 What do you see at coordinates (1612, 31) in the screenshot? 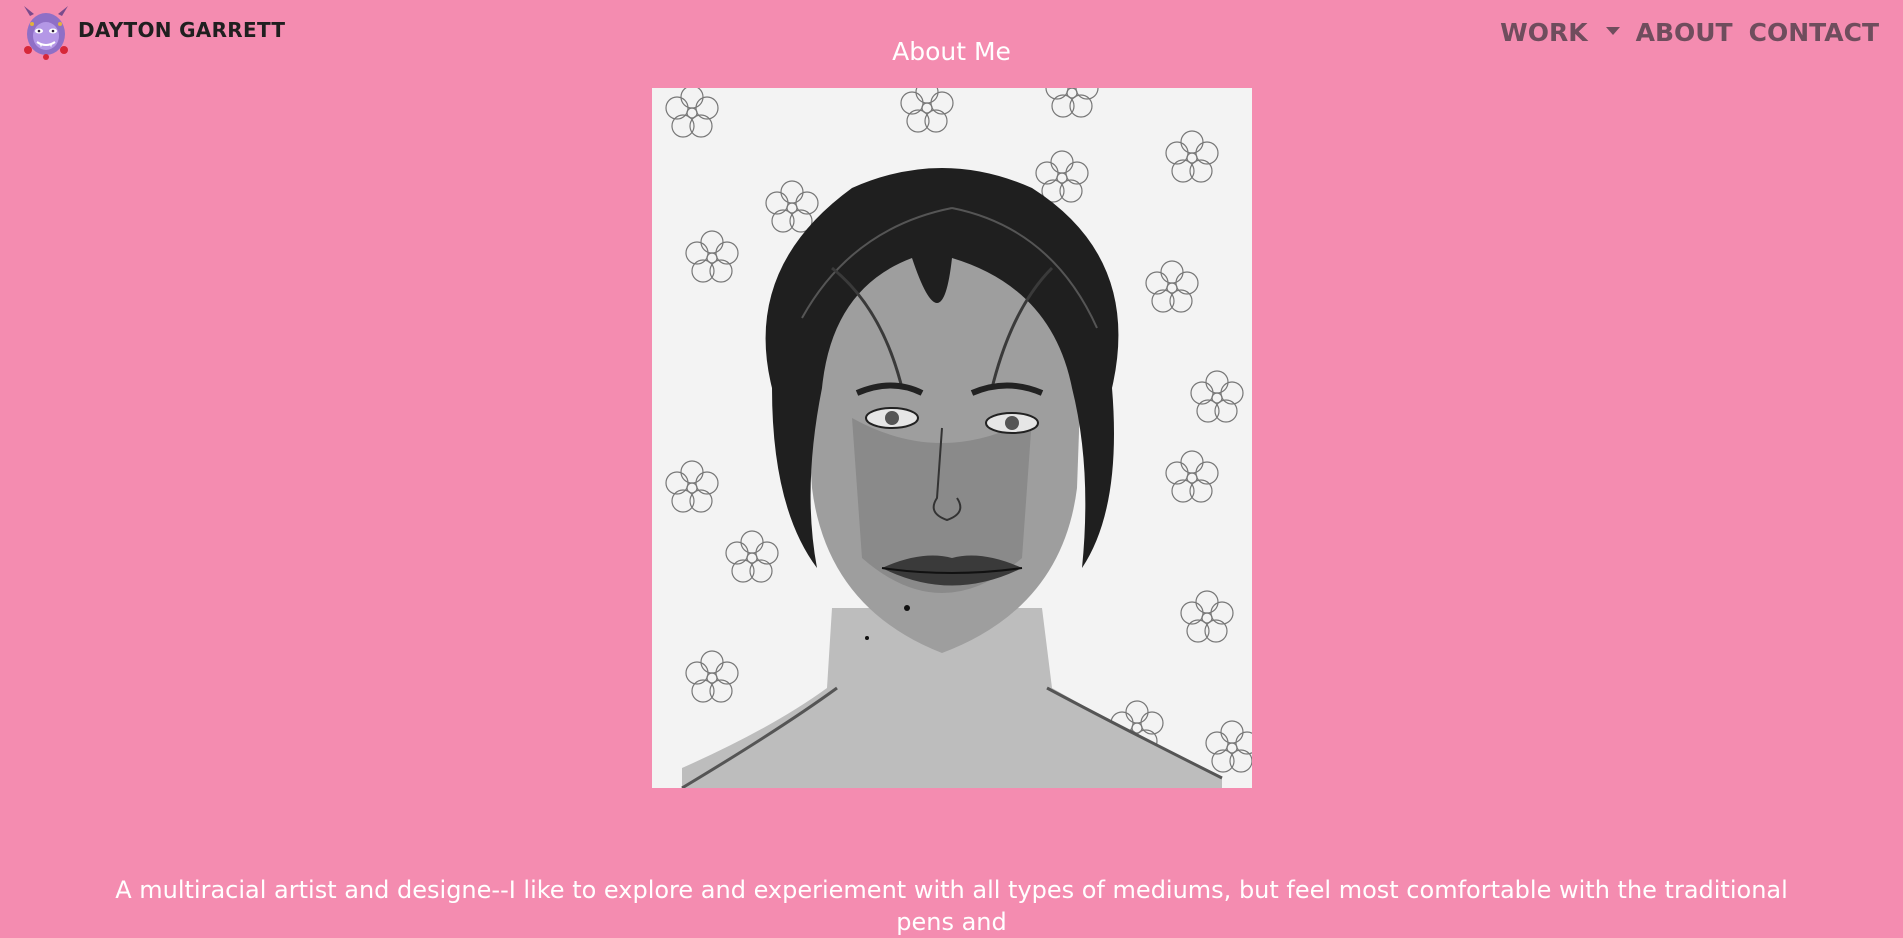
I see `caret-down-icon` at bounding box center [1612, 31].